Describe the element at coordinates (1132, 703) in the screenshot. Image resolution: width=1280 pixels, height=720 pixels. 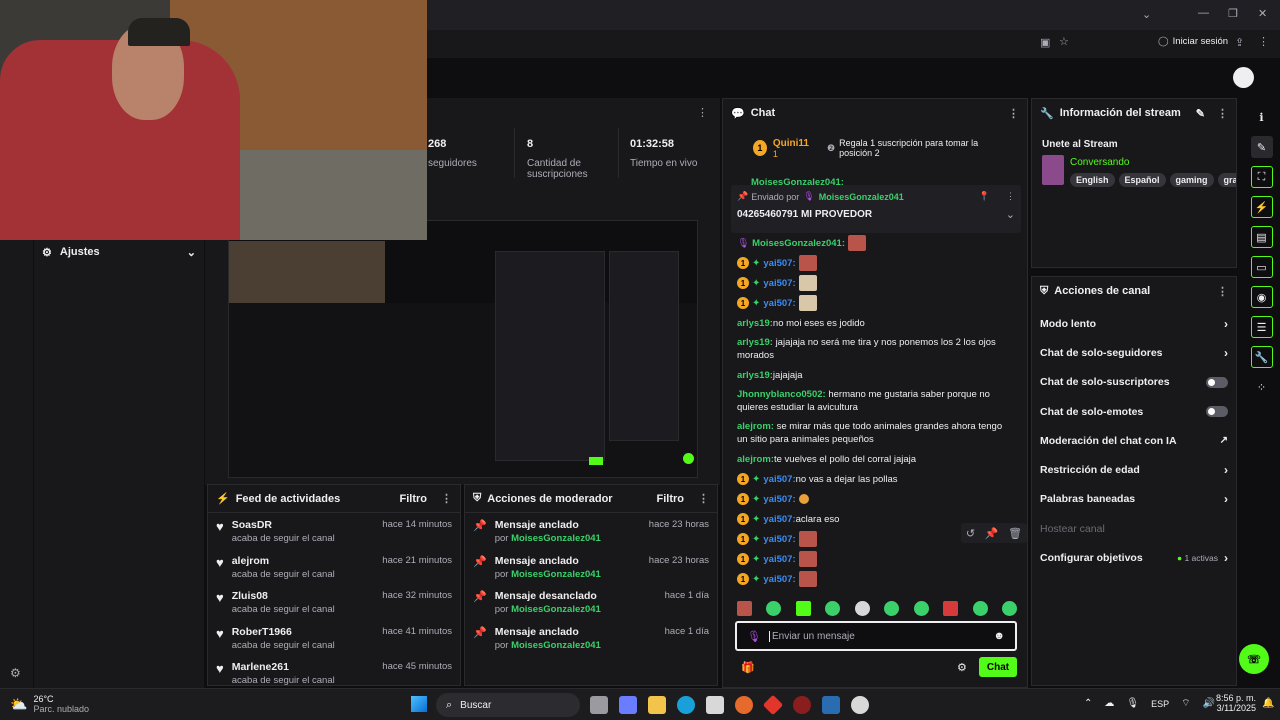
I see `mic-icon: 🎙` at that location.